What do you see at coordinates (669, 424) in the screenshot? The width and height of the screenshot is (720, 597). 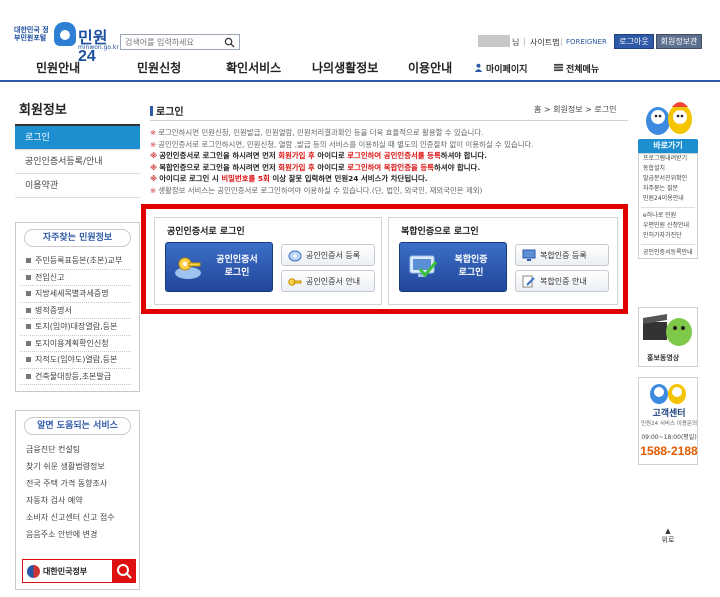 I see `customer-center-subtitle: 민원24 서비스 이용문의` at bounding box center [669, 424].